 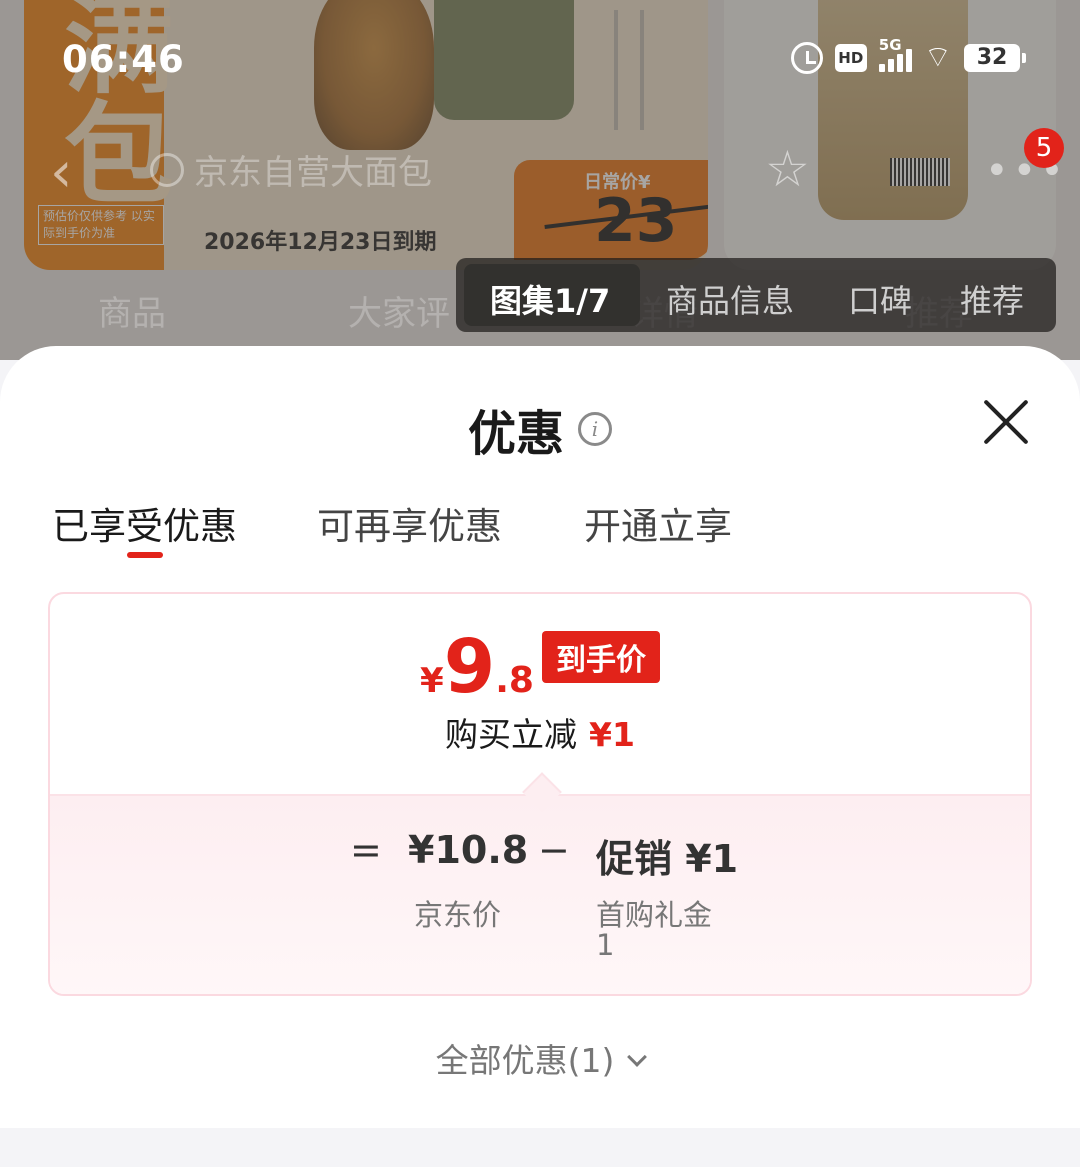 What do you see at coordinates (514, 680) in the screenshot?
I see `price-decimal: .8` at bounding box center [514, 680].